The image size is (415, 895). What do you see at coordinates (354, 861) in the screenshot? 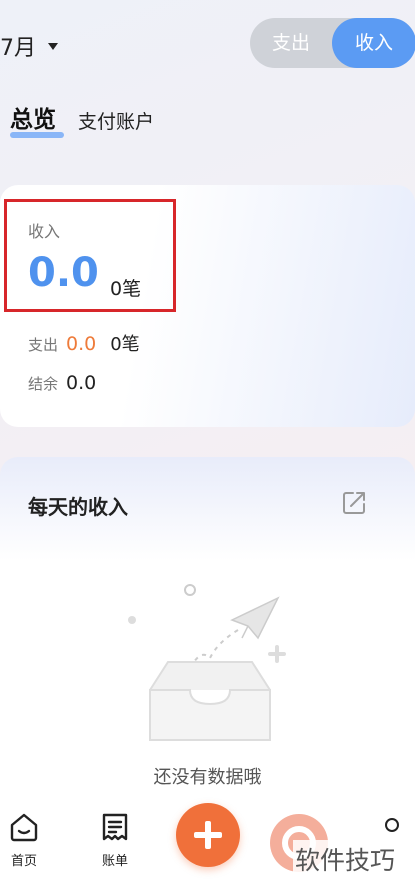
I see `watermark: 软件技巧` at bounding box center [354, 861].